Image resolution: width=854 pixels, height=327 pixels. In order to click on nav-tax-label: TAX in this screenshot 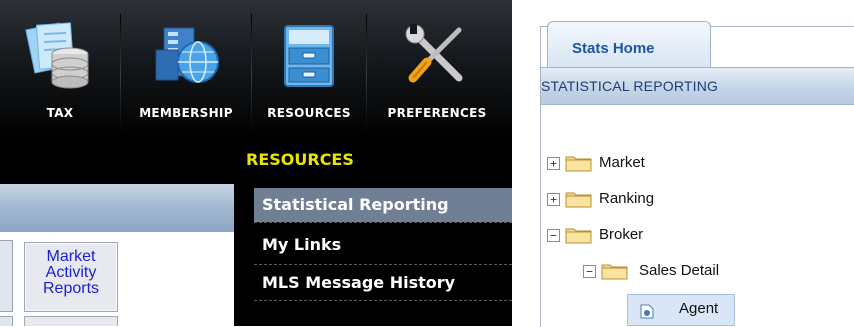, I will do `click(60, 113)`.